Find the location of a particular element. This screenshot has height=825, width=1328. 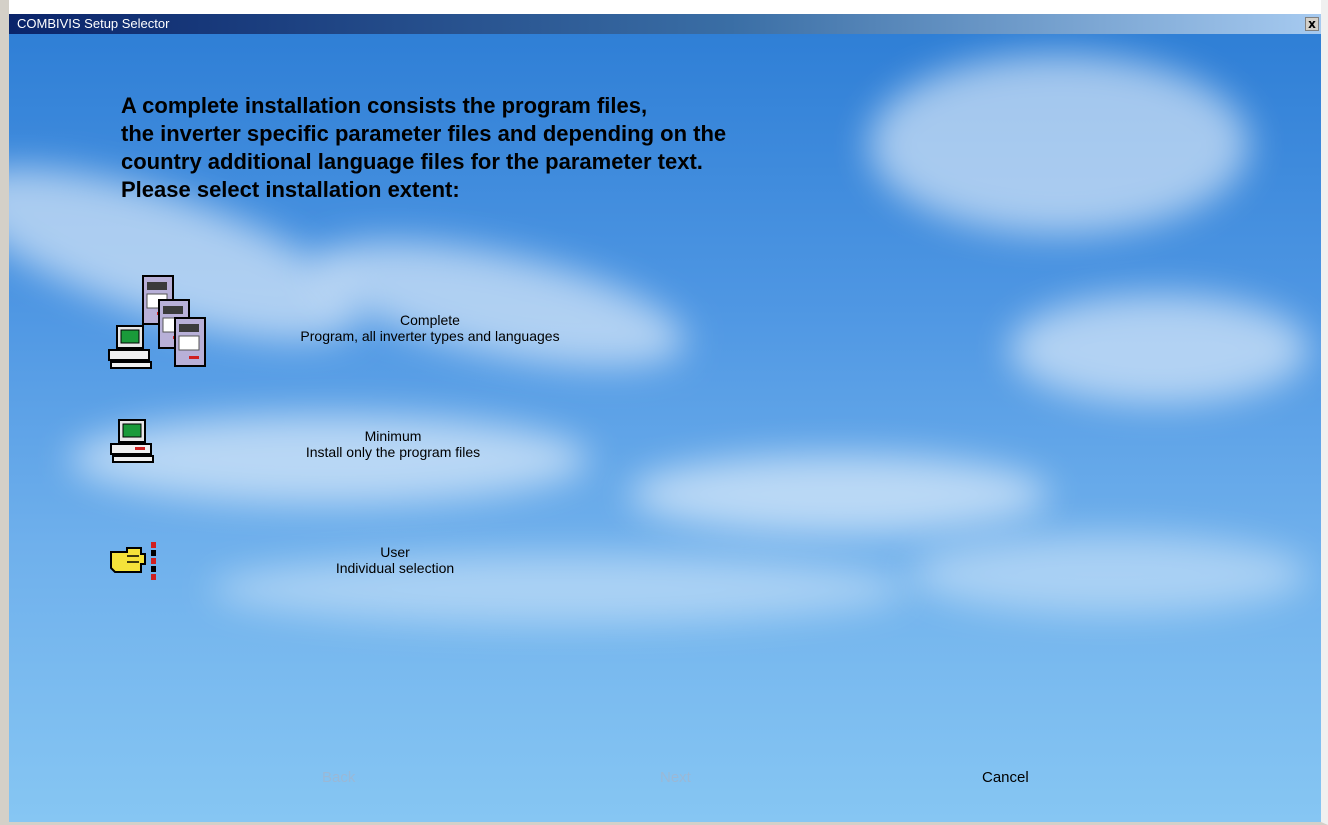

next-button: Next is located at coordinates (675, 777).